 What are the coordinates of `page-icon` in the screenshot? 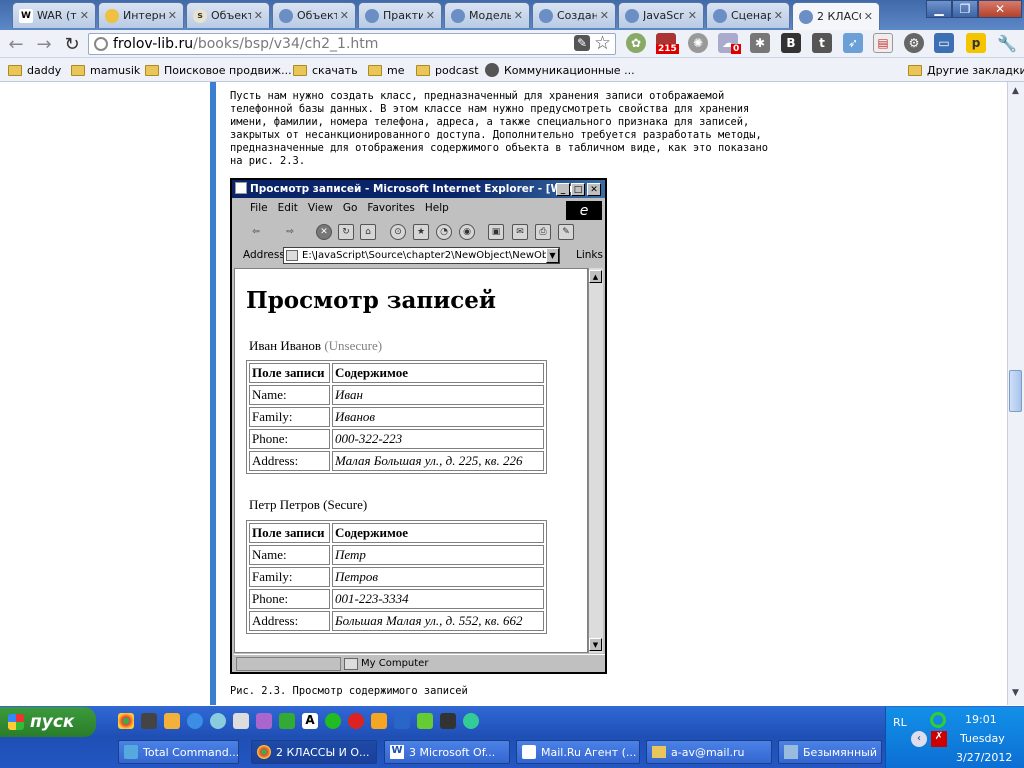 It's located at (101, 44).